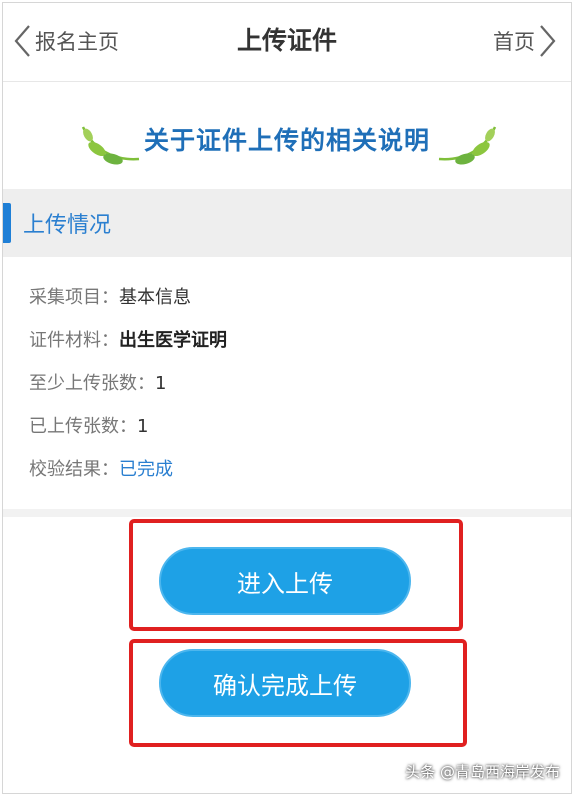  I want to click on top-nav-bar: 报名主页 上传证件 首页, so click(287, 42).